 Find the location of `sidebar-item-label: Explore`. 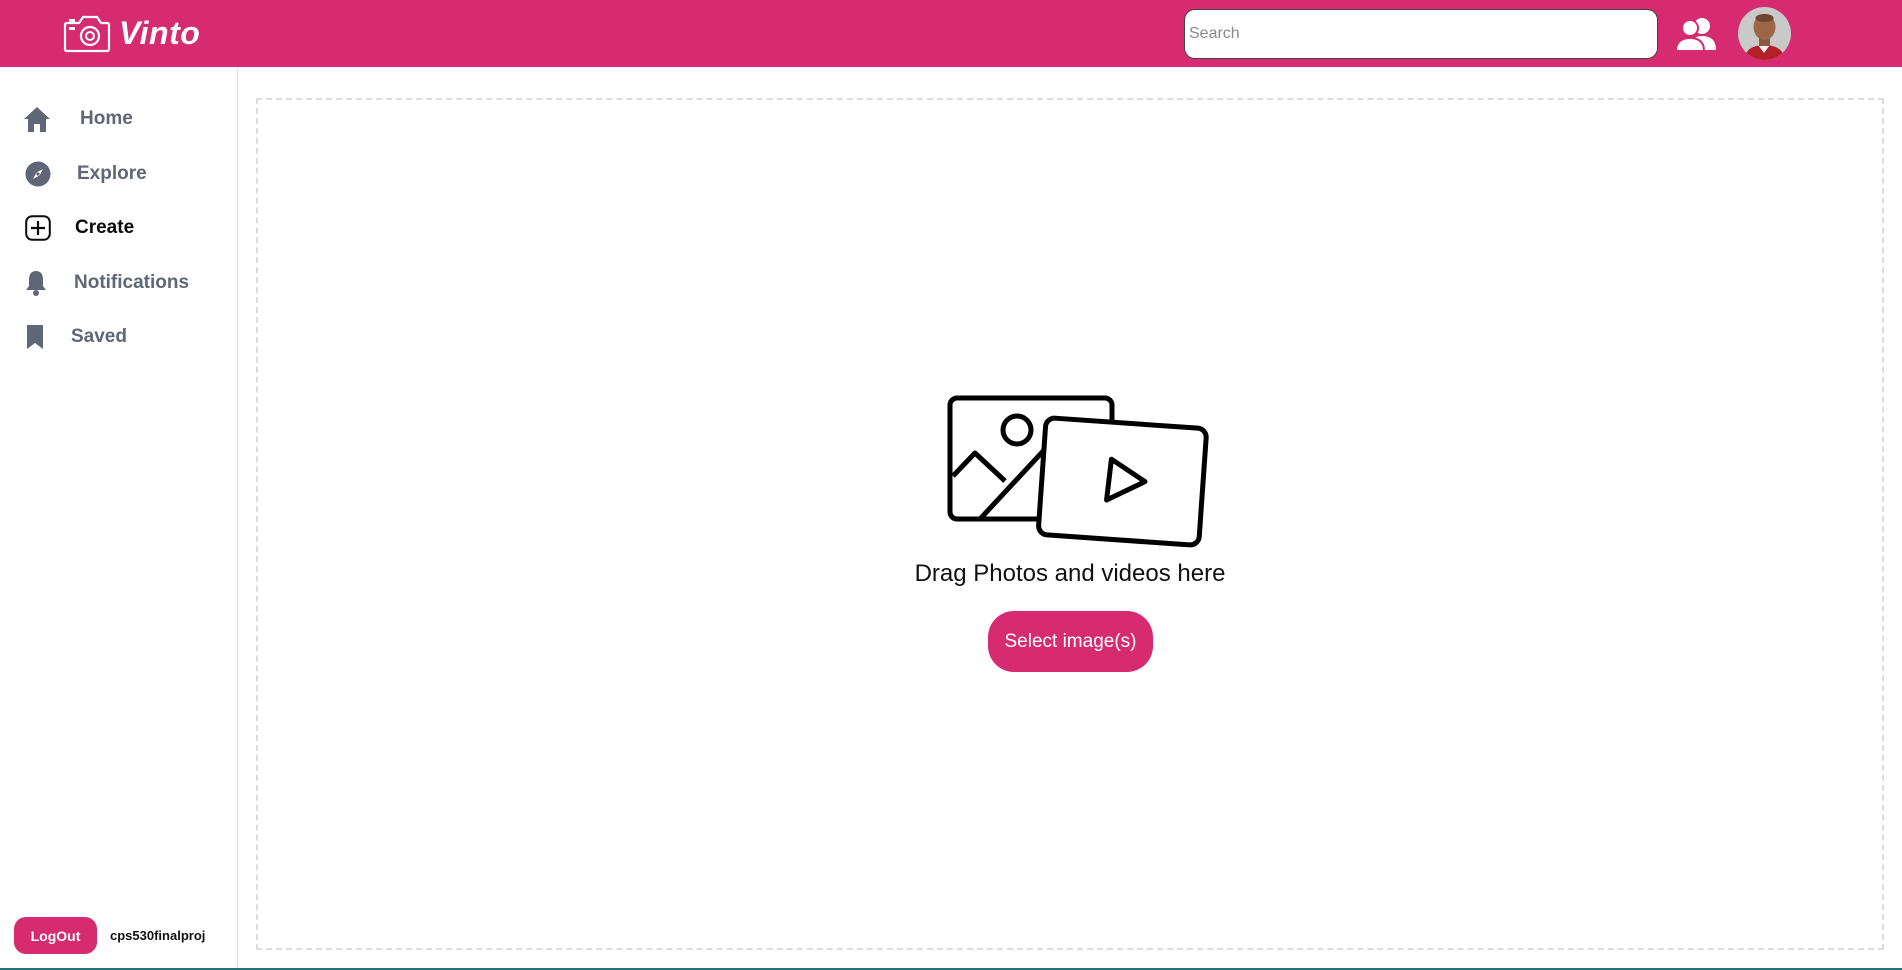

sidebar-item-label: Explore is located at coordinates (112, 173).